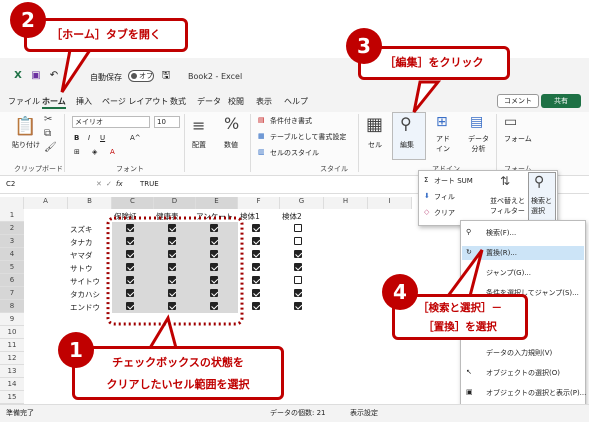  I want to click on dropdown-item: データの入力規則(V), so click(519, 353).